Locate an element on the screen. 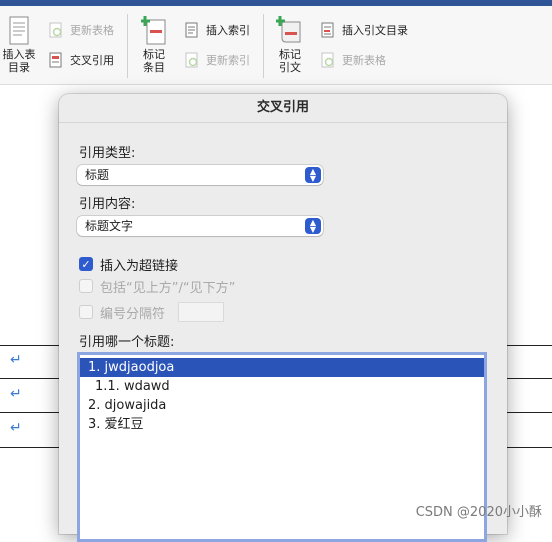  separate-numbers-checkbox: 编号分隔符 is located at coordinates (122, 312).